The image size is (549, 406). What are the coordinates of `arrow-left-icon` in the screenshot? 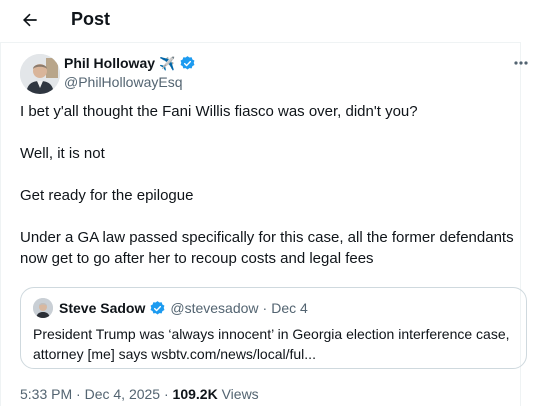 It's located at (30, 20).